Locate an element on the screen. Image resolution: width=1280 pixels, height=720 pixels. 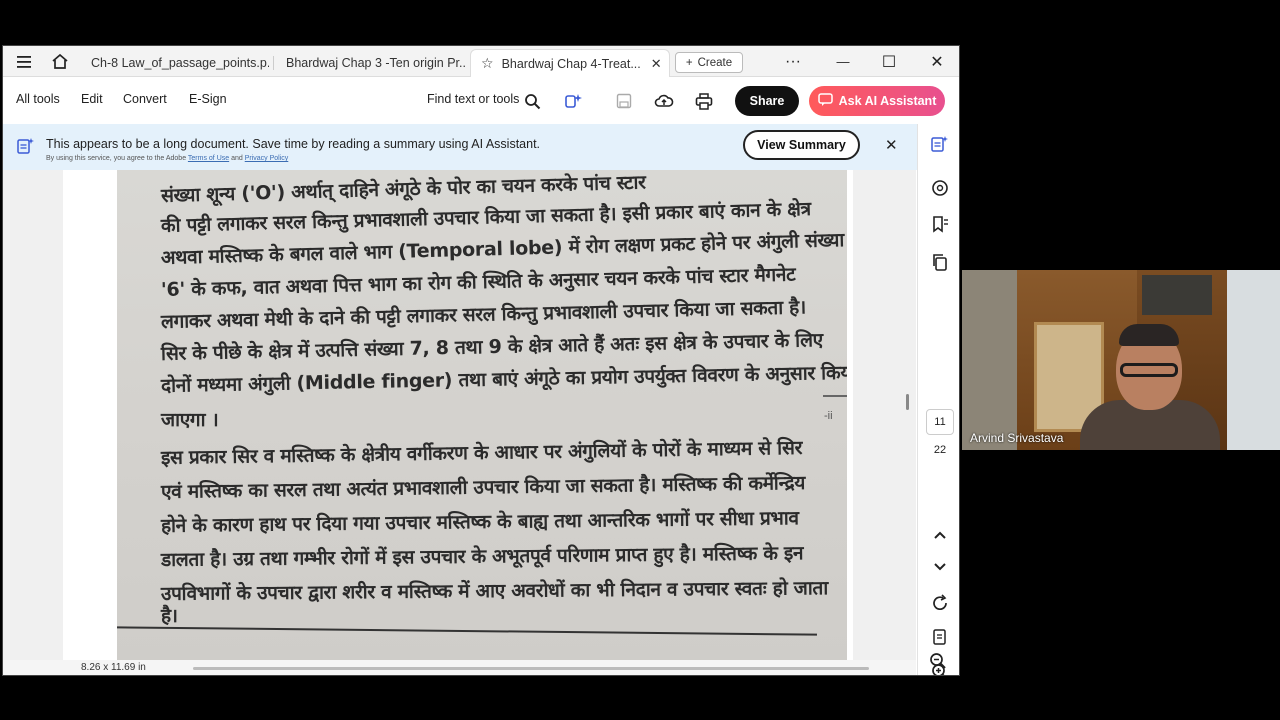
home-icon is located at coordinates (60, 61).